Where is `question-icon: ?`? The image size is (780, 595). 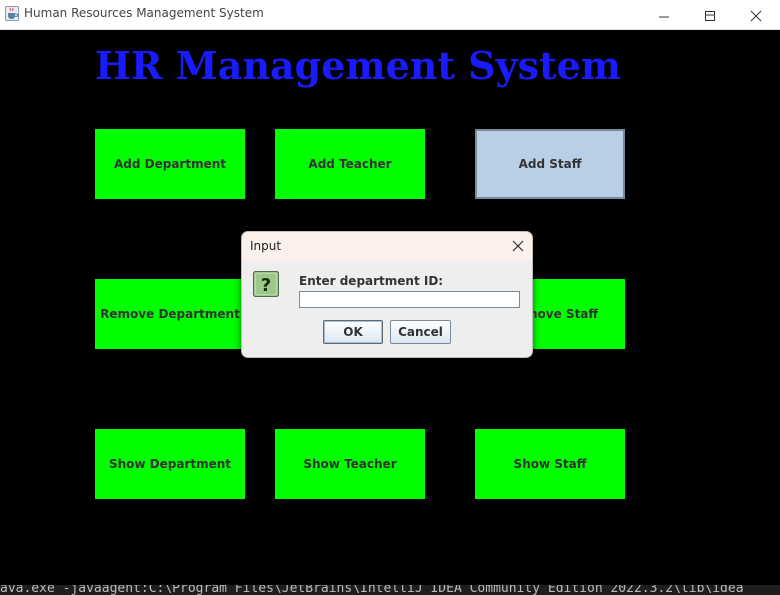 question-icon: ? is located at coordinates (266, 284).